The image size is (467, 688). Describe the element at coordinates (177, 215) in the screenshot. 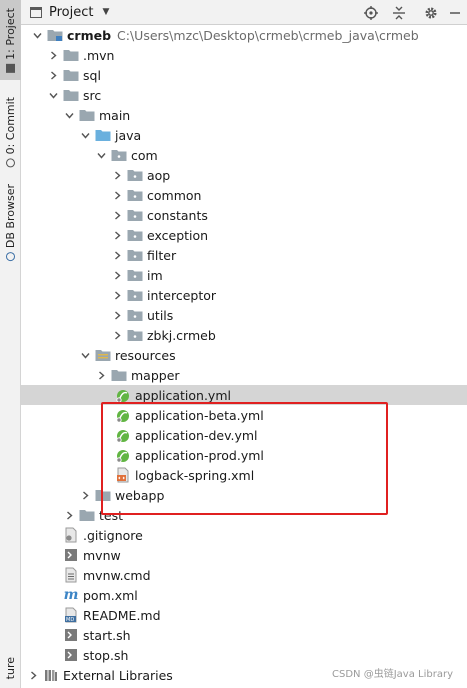

I see `tree-item-label: constants` at that location.